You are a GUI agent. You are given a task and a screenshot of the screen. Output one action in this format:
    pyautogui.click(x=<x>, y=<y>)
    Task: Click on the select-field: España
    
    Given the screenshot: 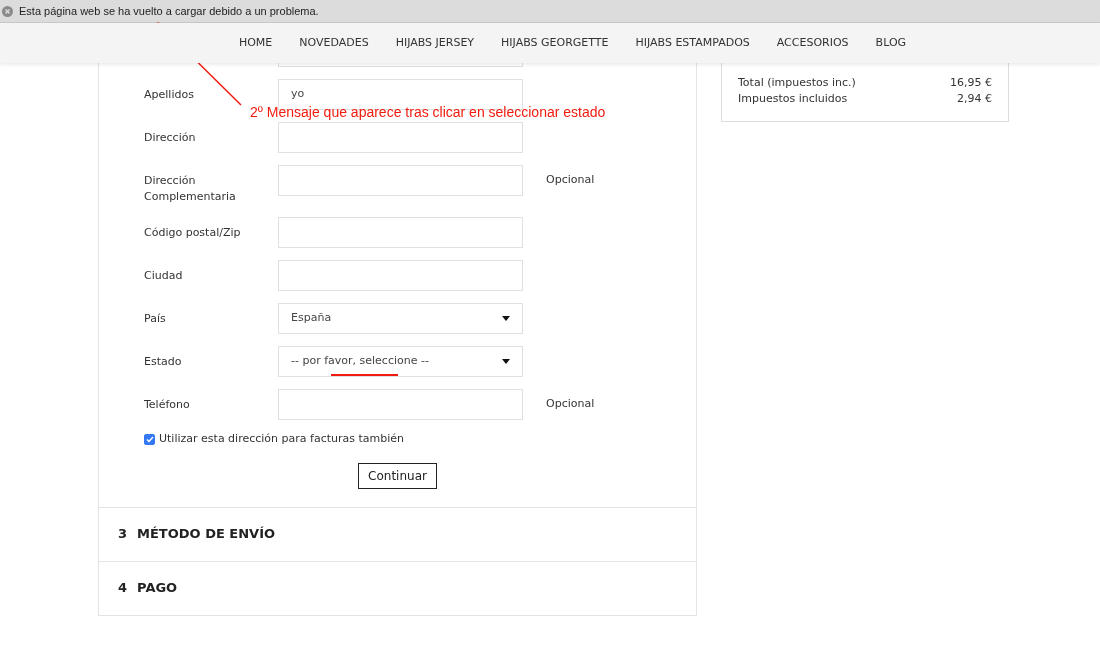 What is the action you would take?
    pyautogui.click(x=400, y=318)
    